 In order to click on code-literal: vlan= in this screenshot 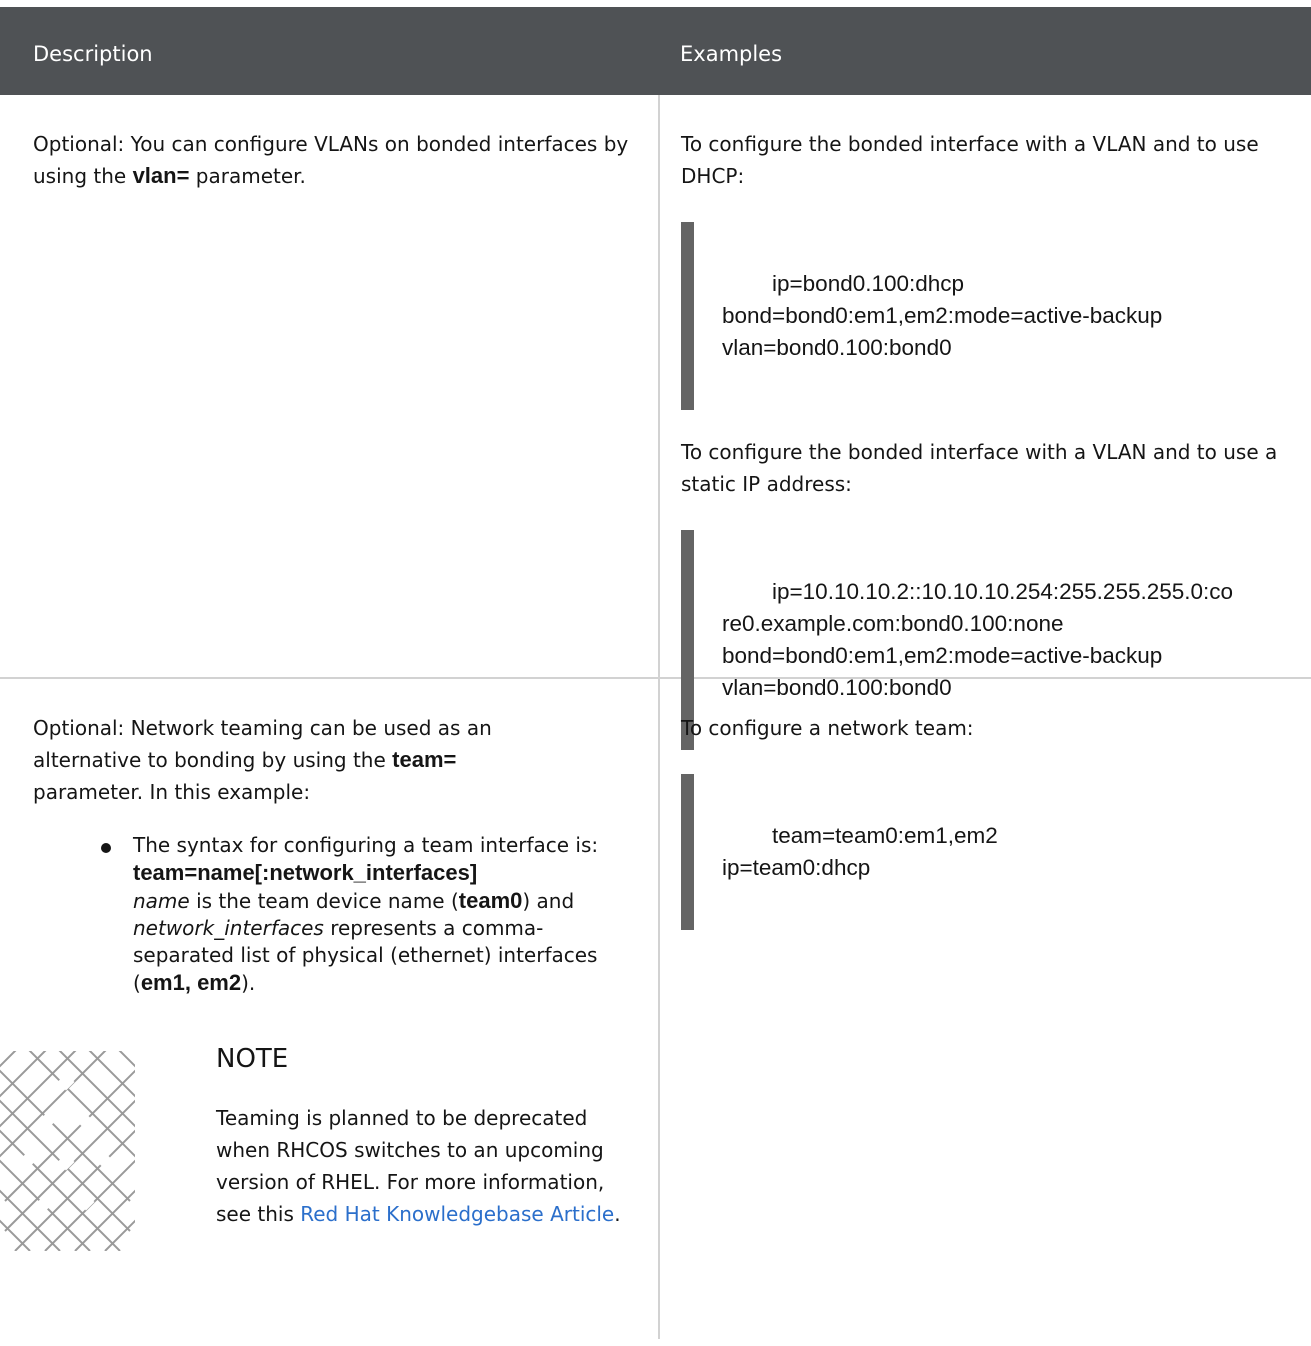, I will do `click(161, 175)`.